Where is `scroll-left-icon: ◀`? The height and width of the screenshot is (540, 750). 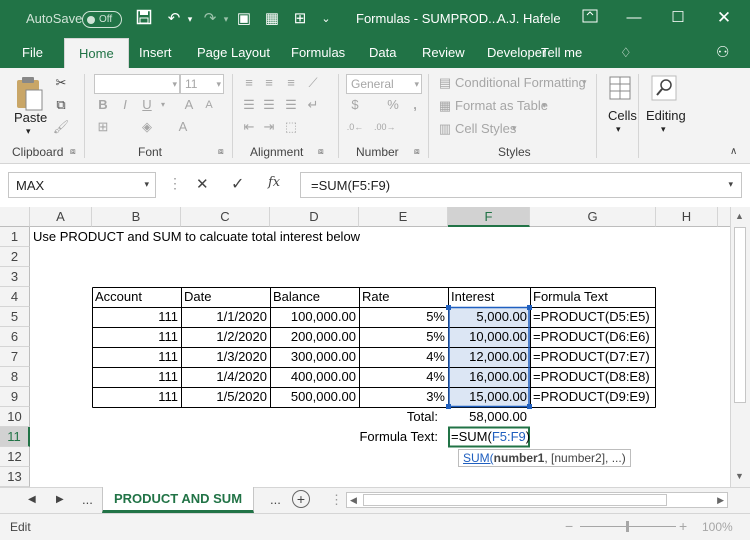
scroll-left-icon: ◀ is located at coordinates (353, 500).